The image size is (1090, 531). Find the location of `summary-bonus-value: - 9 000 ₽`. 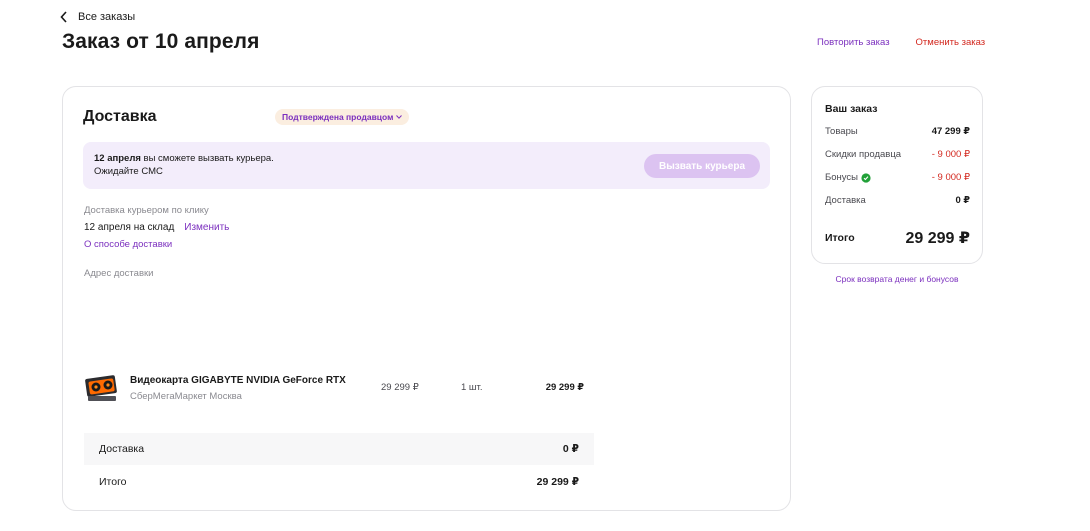

summary-bonus-value: - 9 000 ₽ is located at coordinates (950, 177).